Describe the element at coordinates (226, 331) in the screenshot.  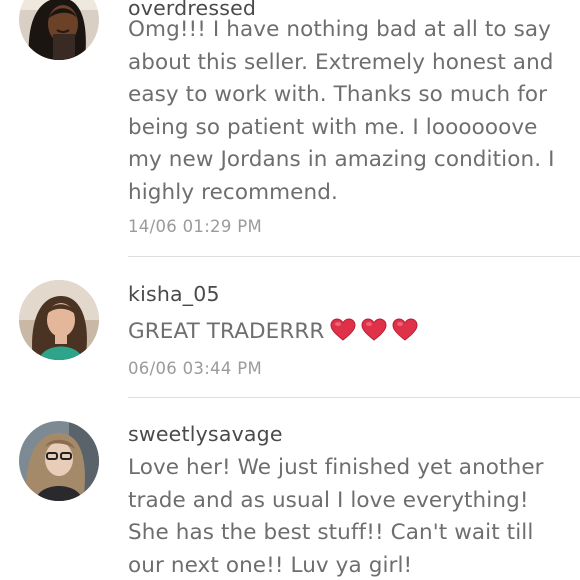
I see `comment-text-content: GREAT TRADERRR` at that location.